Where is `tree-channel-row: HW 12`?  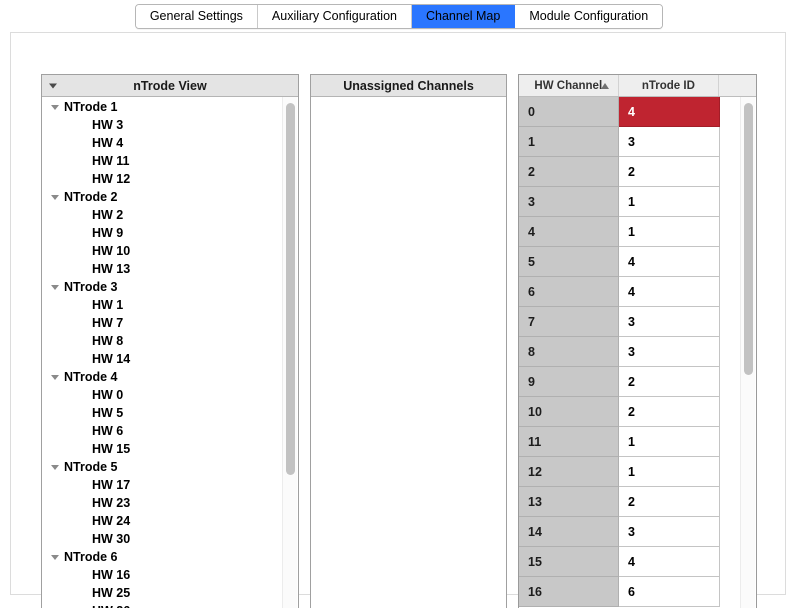 tree-channel-row: HW 12 is located at coordinates (170, 179).